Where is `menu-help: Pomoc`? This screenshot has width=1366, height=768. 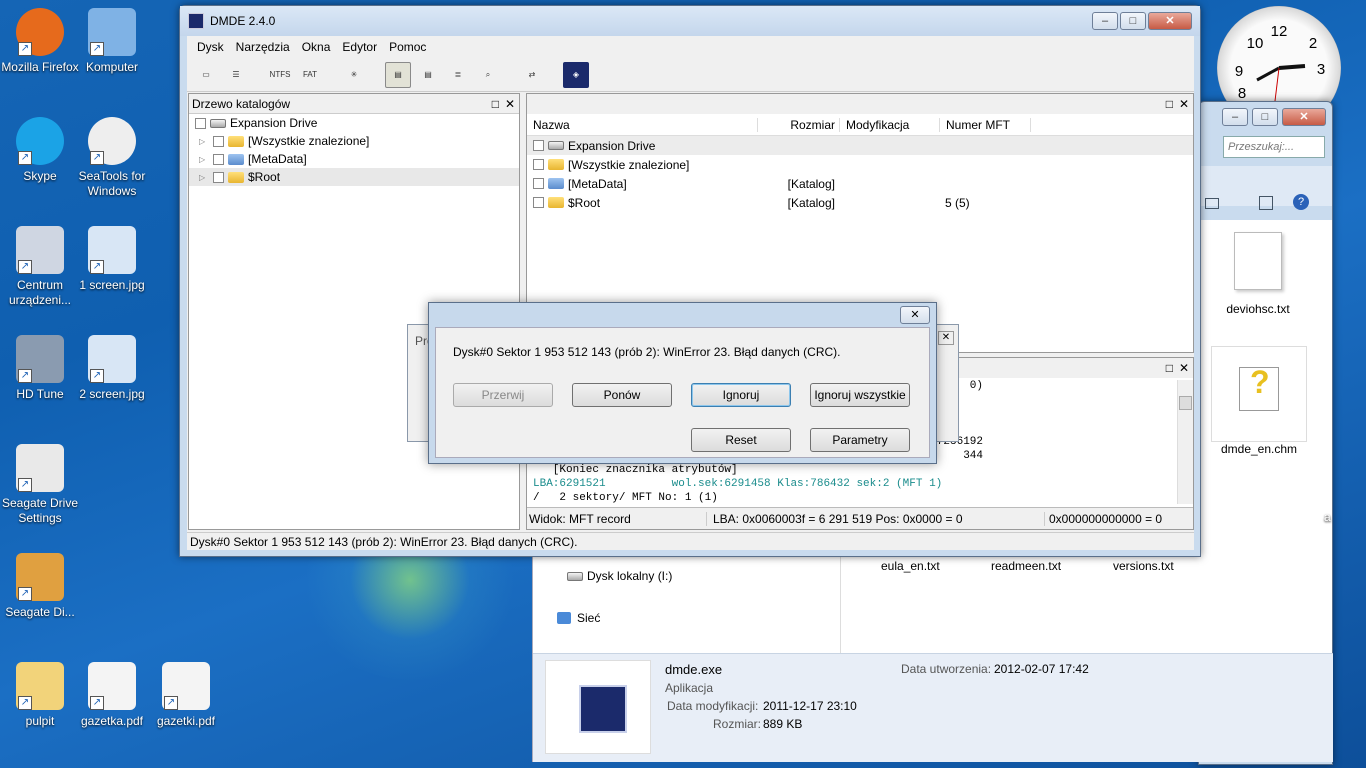
menu-help: Pomoc is located at coordinates (407, 47).